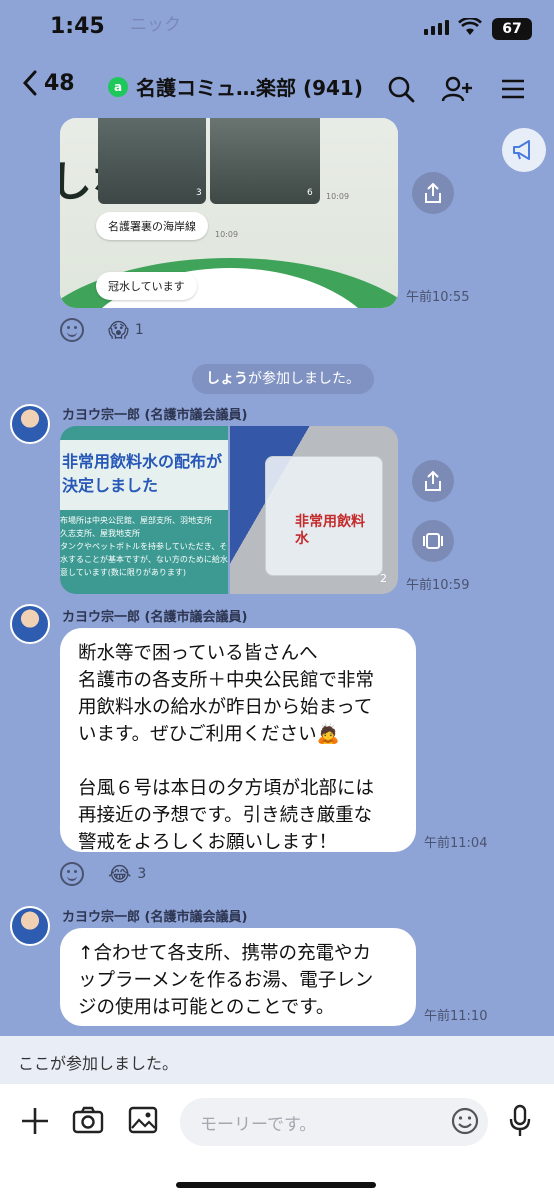 This screenshot has width=554, height=1200. I want to click on emoji-icon, so click(465, 1123).